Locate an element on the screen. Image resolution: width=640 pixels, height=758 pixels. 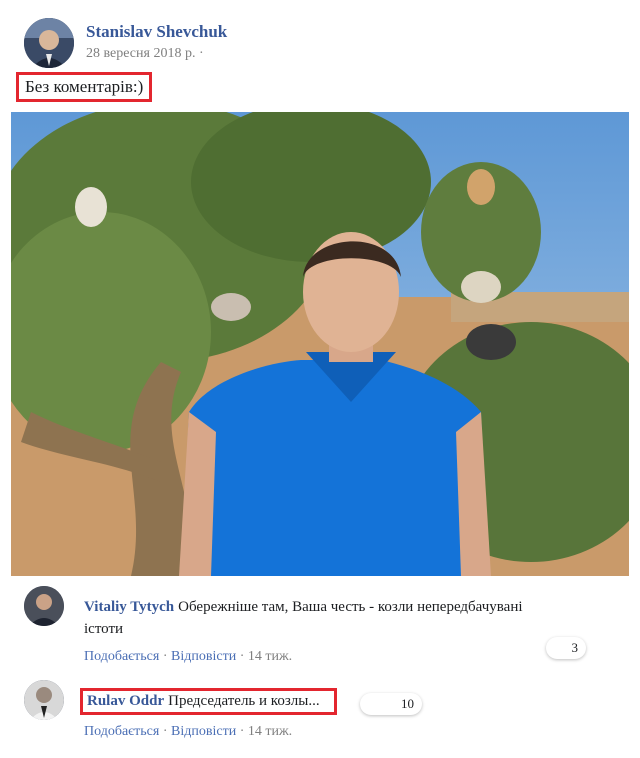
post-text-content: Без коментарів:) is located at coordinates (84, 86).